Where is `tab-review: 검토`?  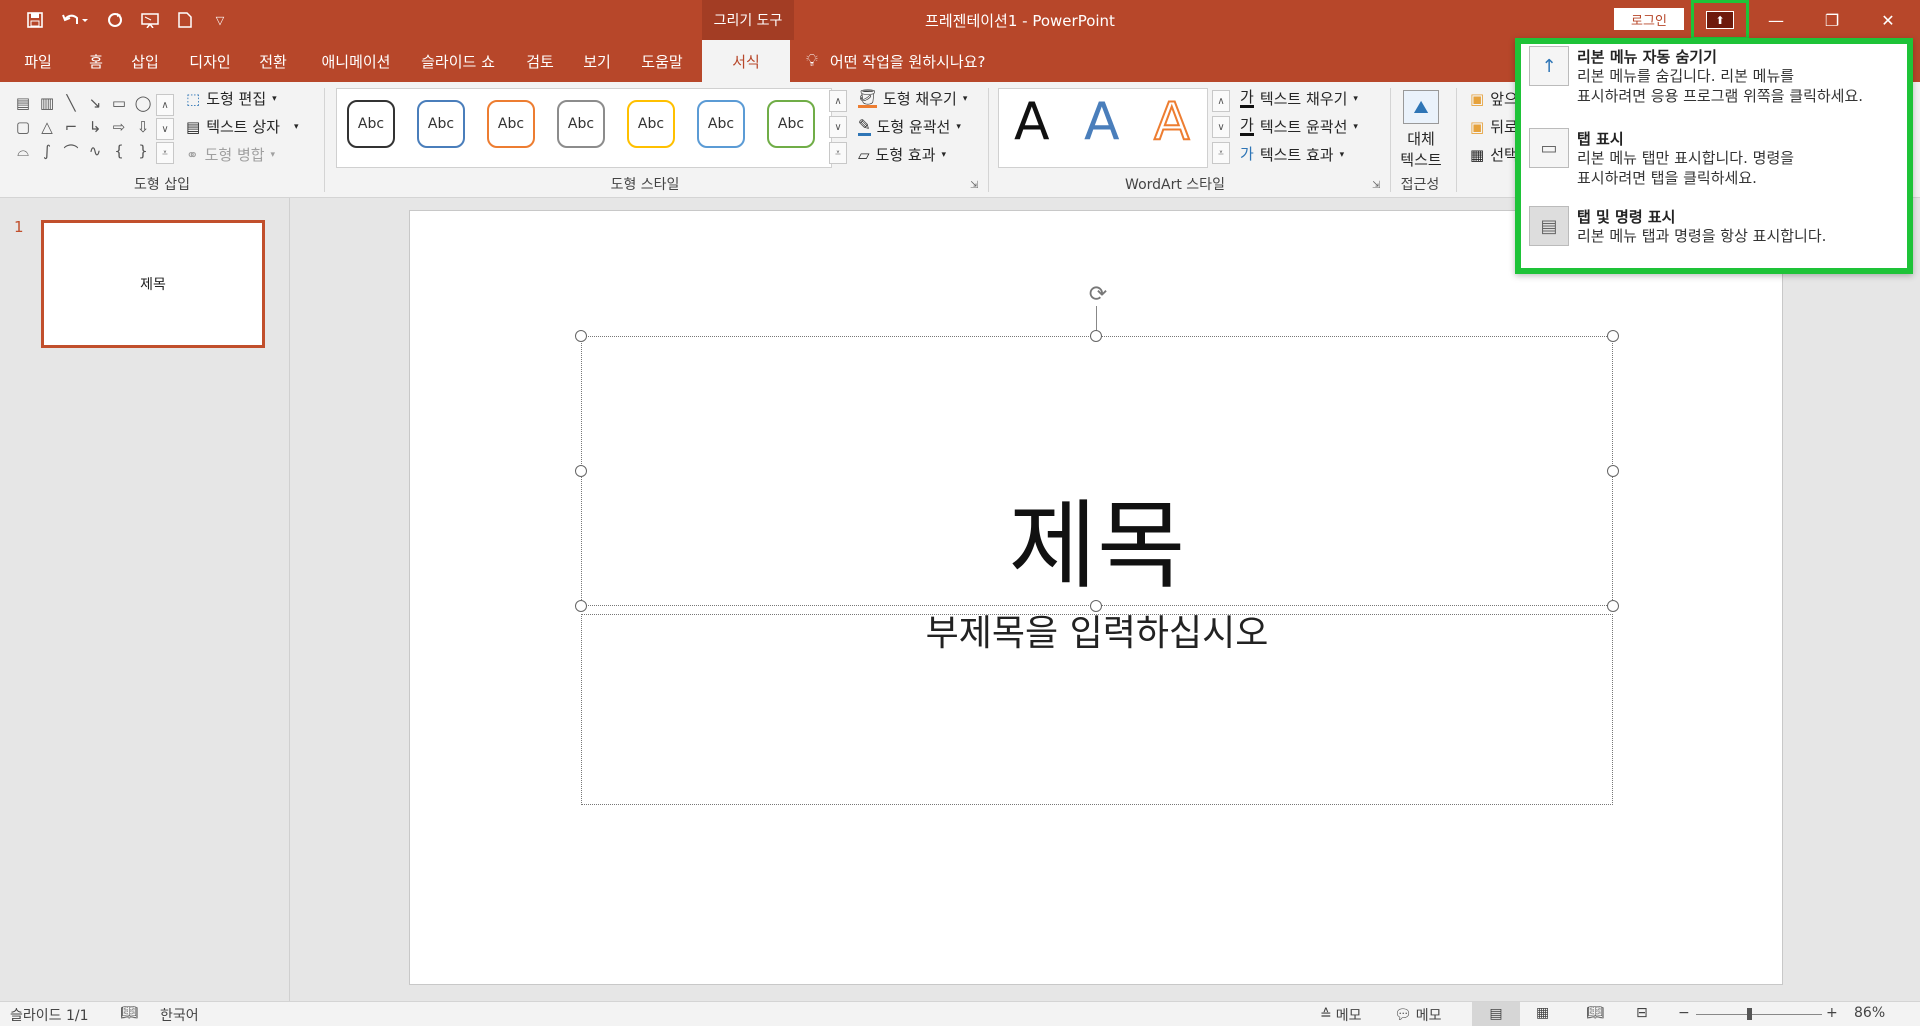 tab-review: 검토 is located at coordinates (540, 61).